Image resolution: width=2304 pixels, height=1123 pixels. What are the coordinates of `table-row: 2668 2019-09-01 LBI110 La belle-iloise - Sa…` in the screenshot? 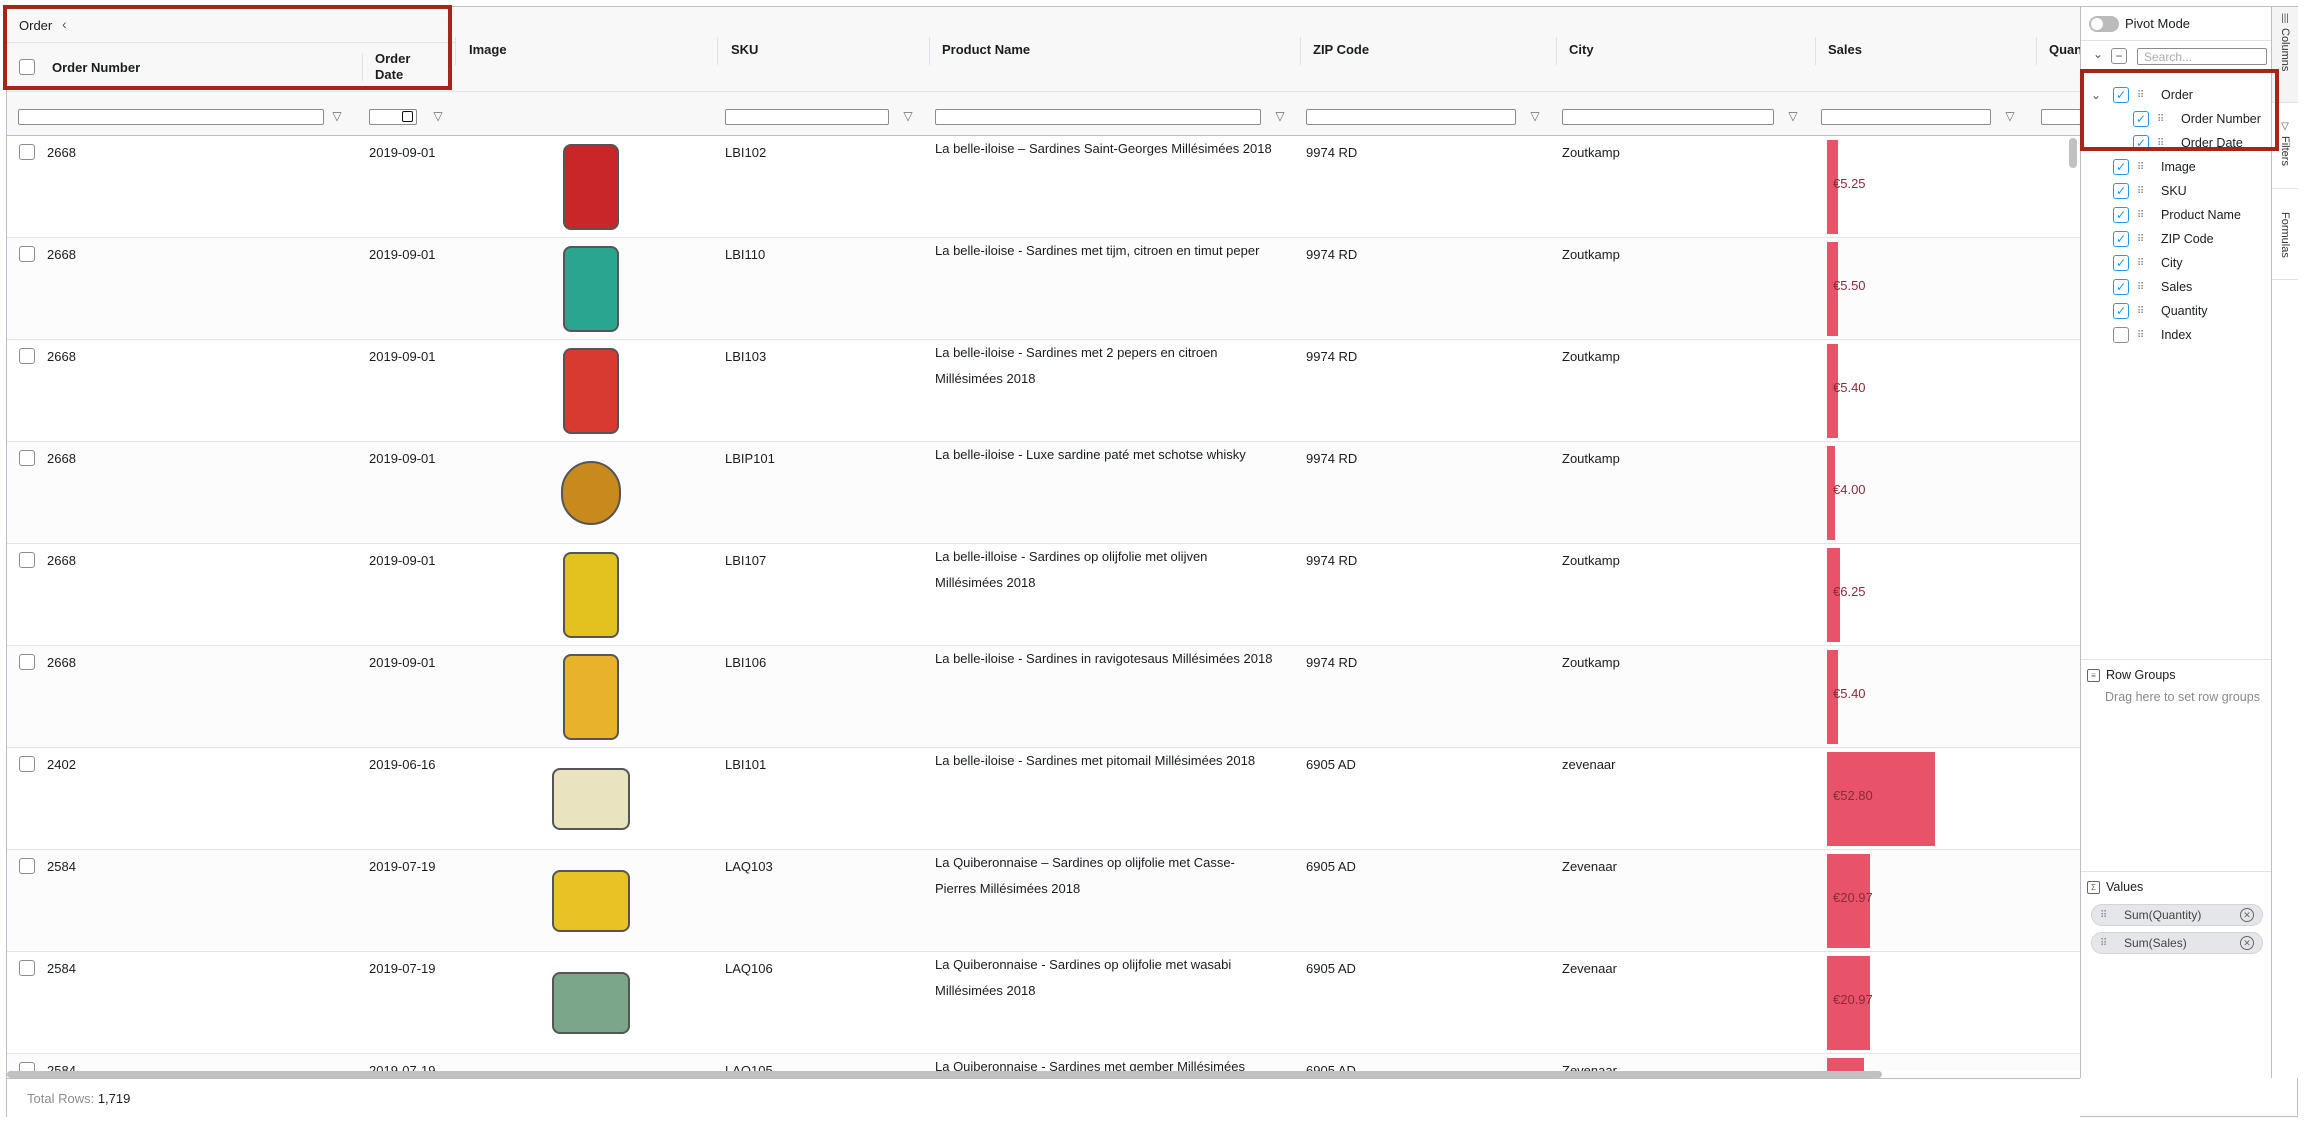 It's located at (1043, 289).